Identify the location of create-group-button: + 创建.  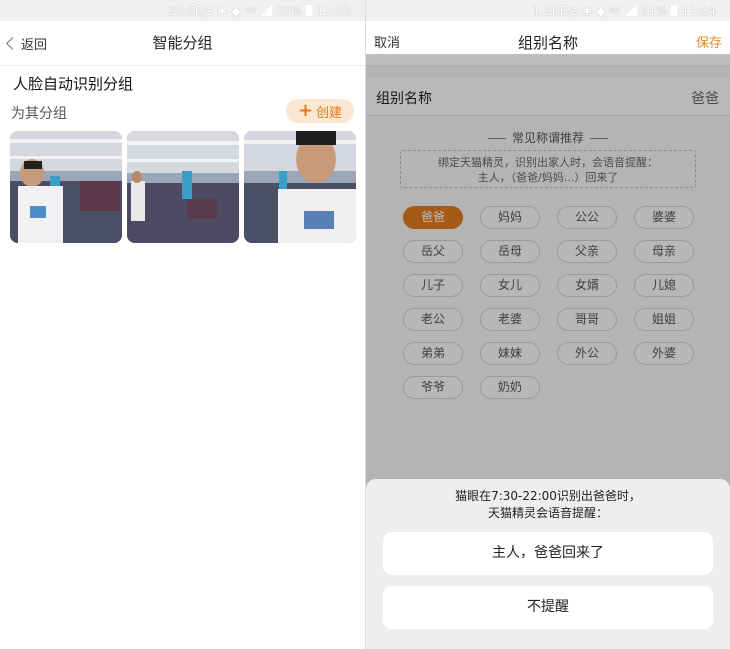
(320, 111).